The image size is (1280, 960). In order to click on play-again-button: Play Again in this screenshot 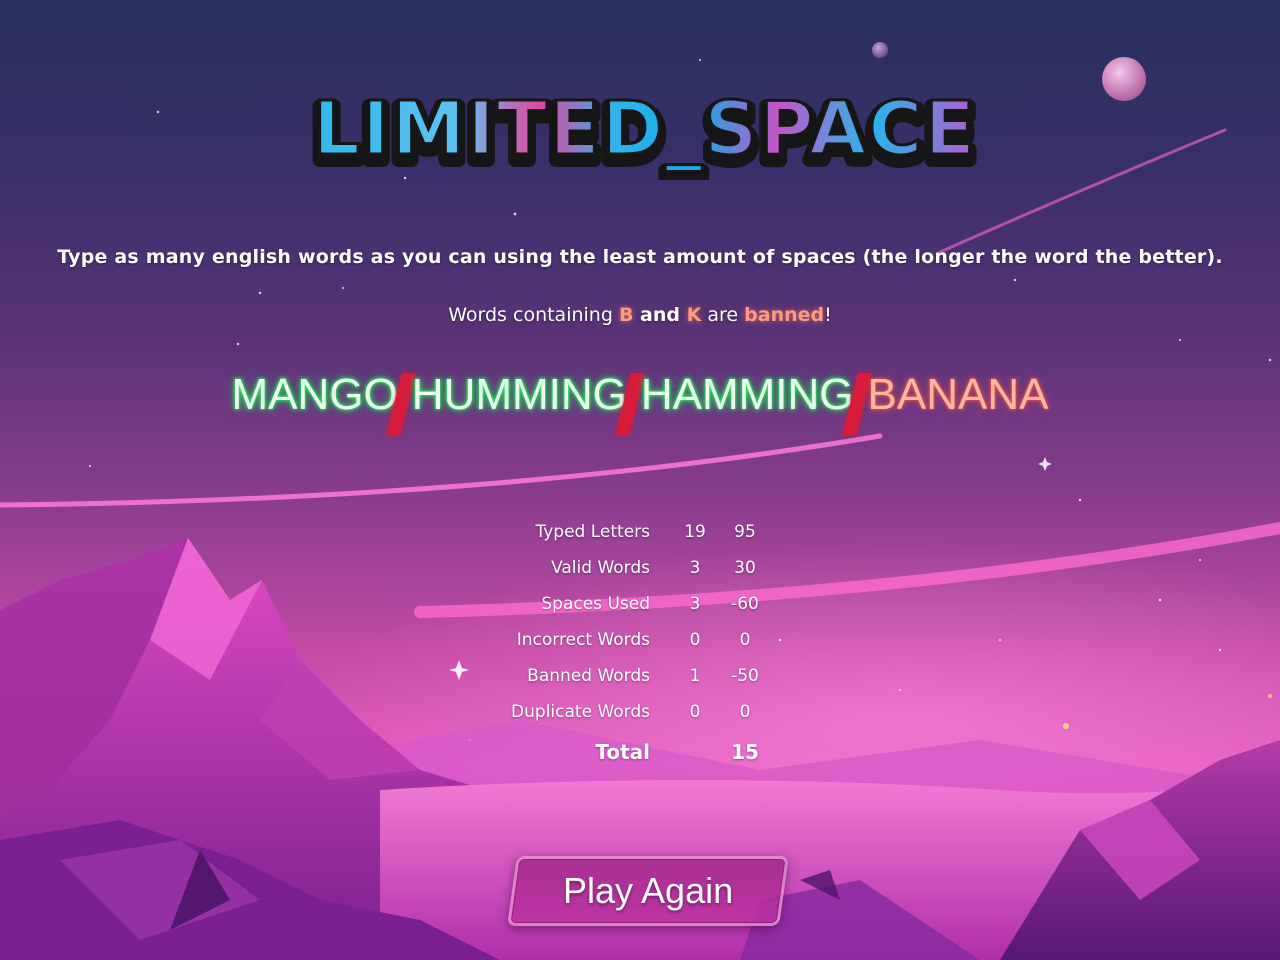, I will do `click(648, 891)`.